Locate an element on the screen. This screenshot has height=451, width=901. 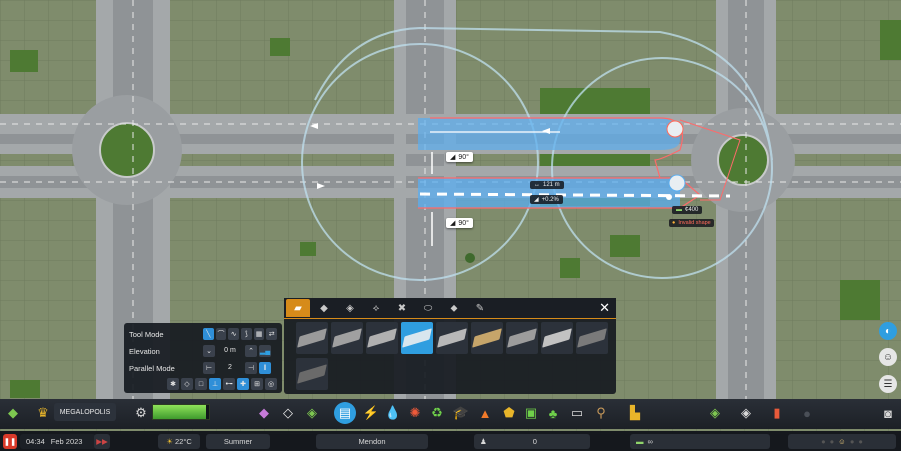
money-display: ▬ ∞ is located at coordinates (700, 441).